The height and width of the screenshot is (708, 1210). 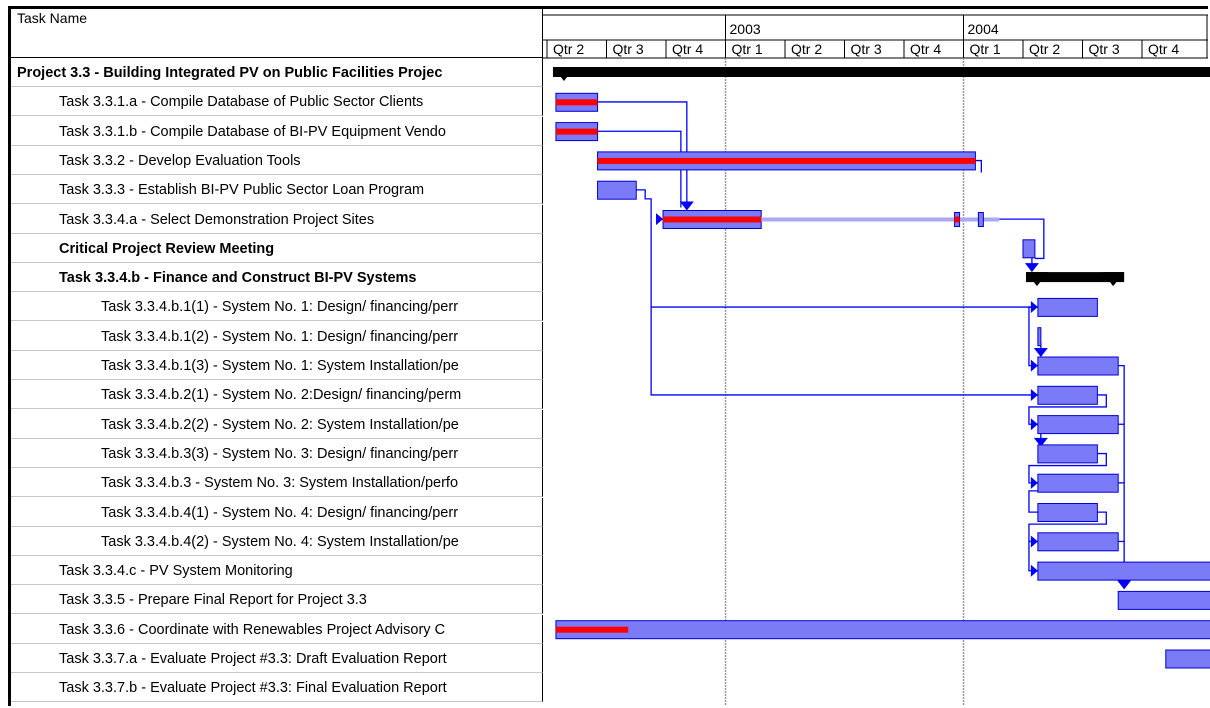 I want to click on split-marker, so click(x=980, y=219).